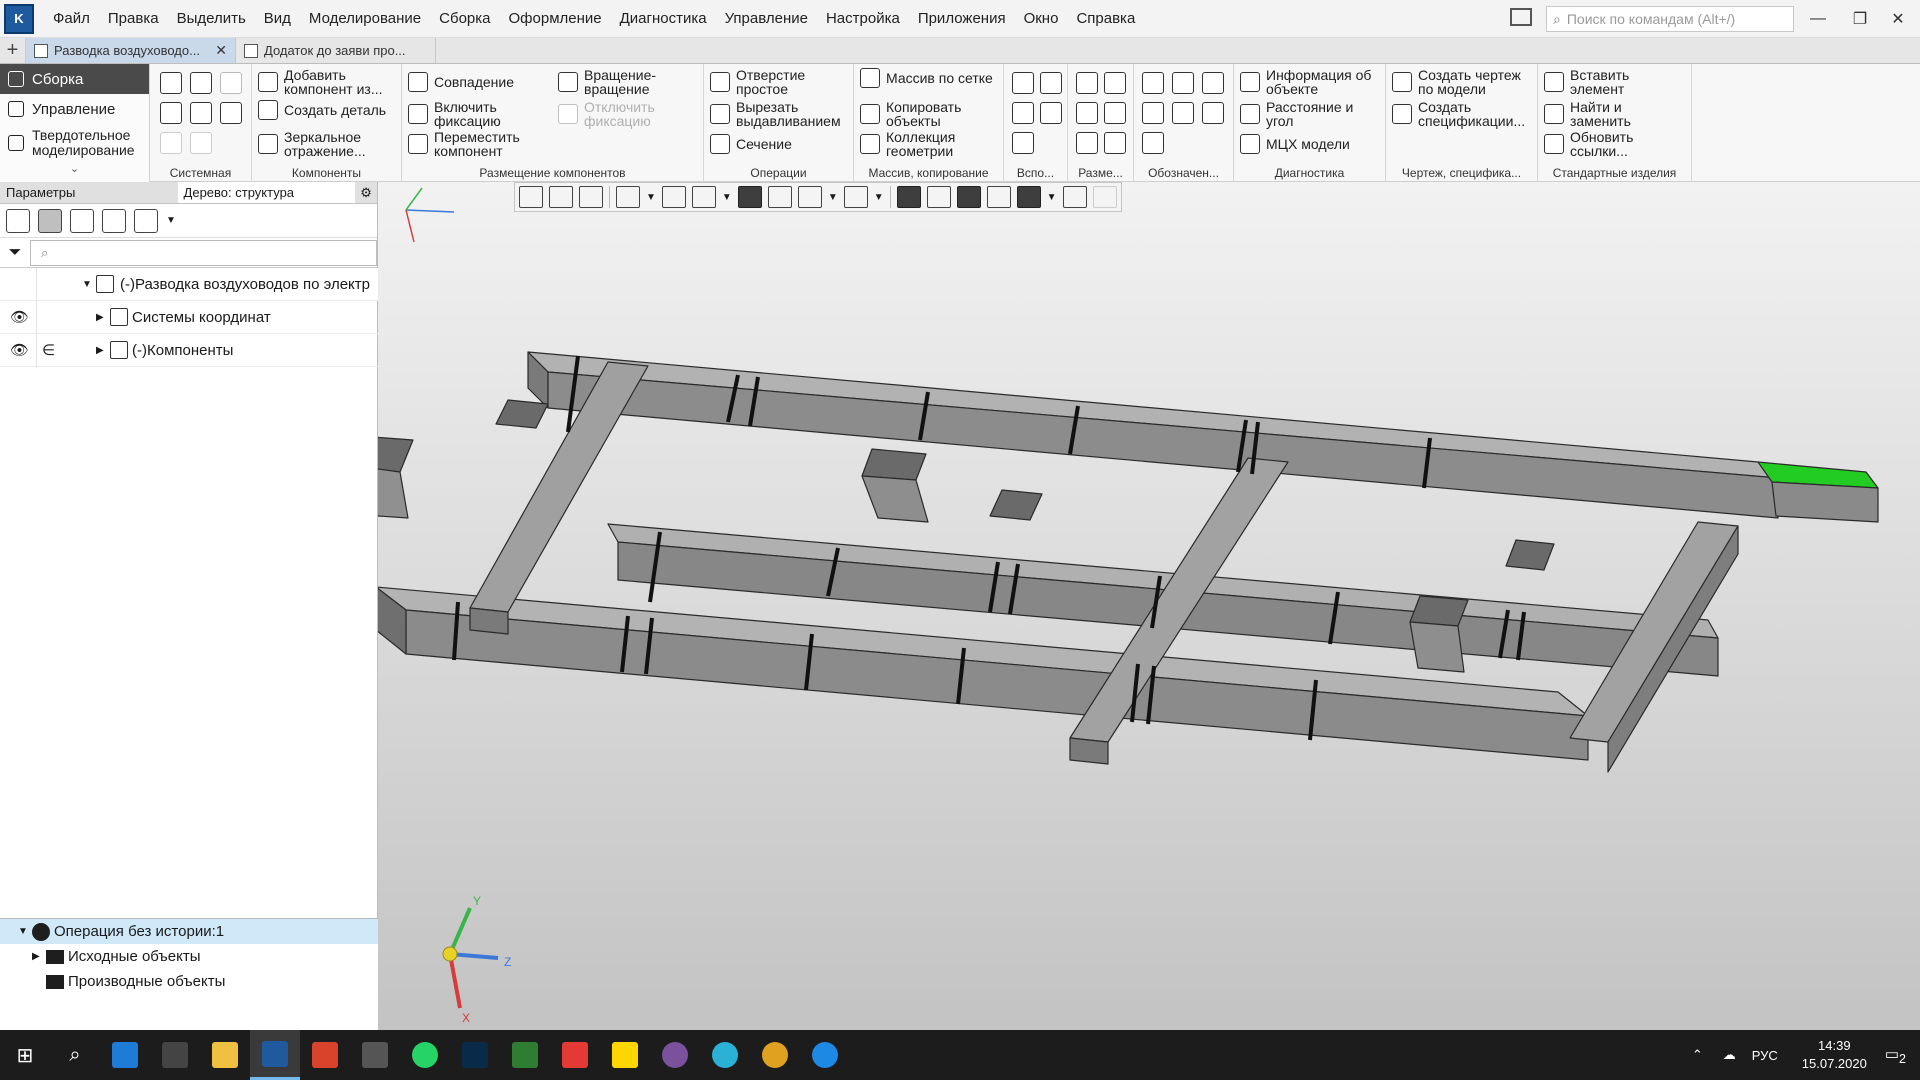 This screenshot has height=1080, width=1920. I want to click on undo-icon, so click(171, 143).